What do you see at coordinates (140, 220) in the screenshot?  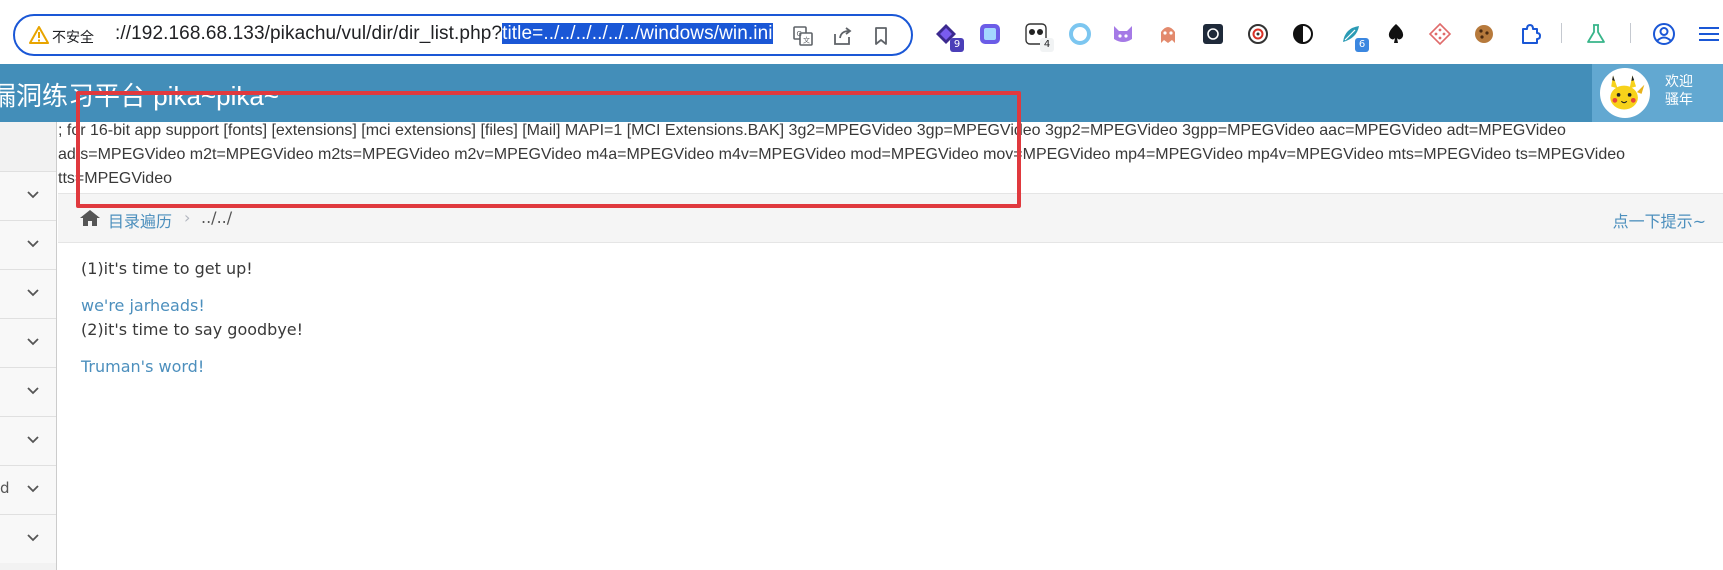 I see `breadcrumb-link: 目录遍历` at bounding box center [140, 220].